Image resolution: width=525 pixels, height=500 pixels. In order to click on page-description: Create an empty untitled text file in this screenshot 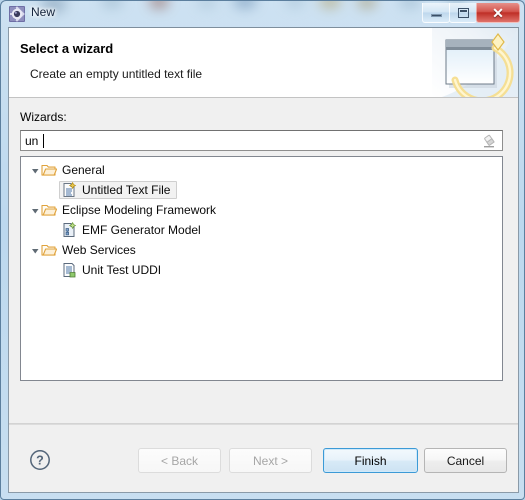, I will do `click(116, 74)`.